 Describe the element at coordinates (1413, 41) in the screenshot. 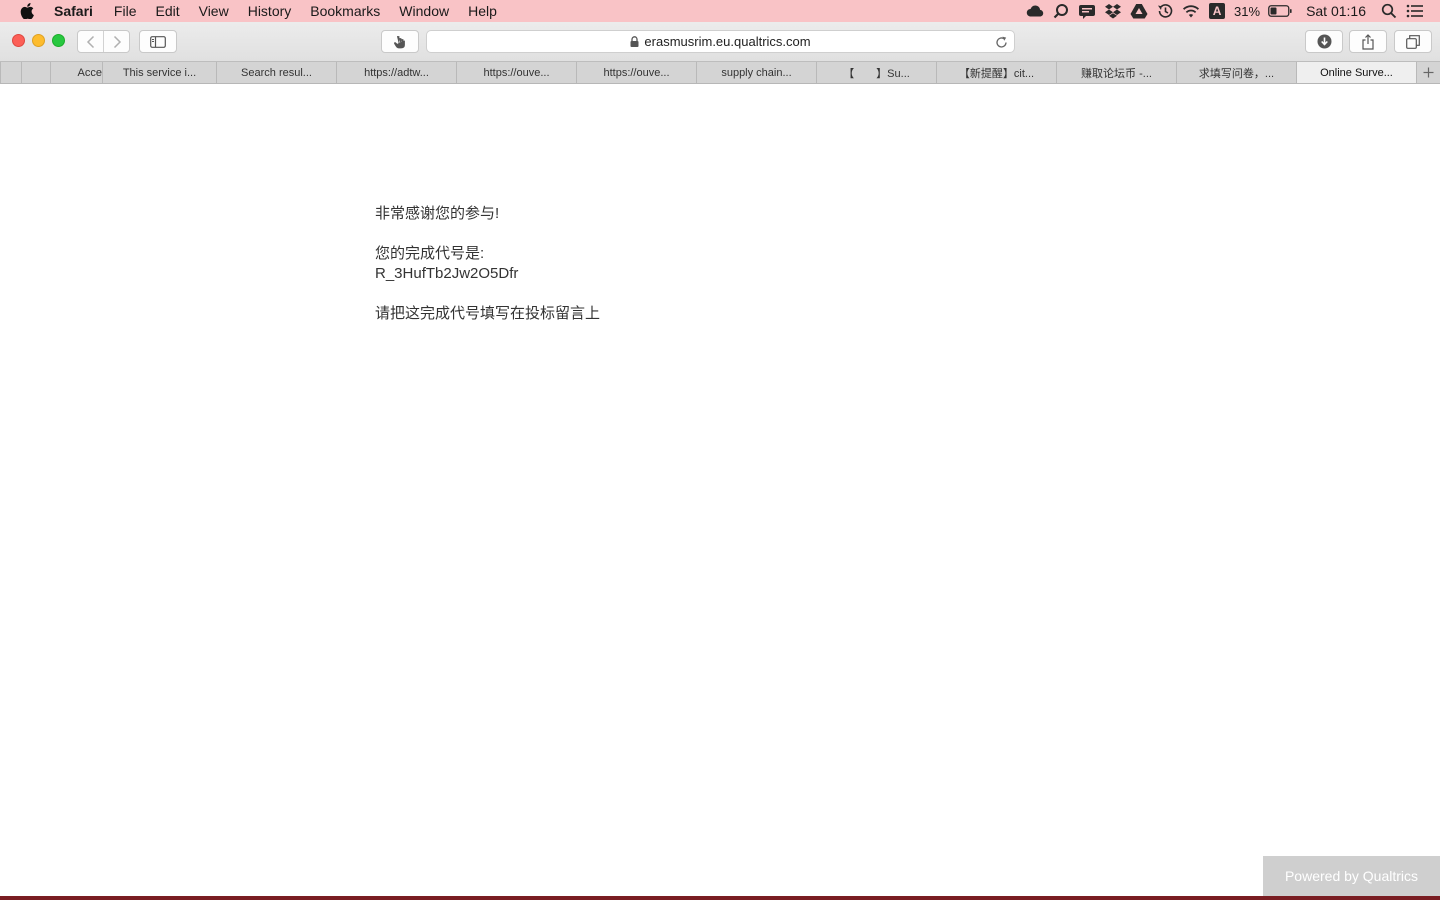

I see `tab-overview-button` at that location.